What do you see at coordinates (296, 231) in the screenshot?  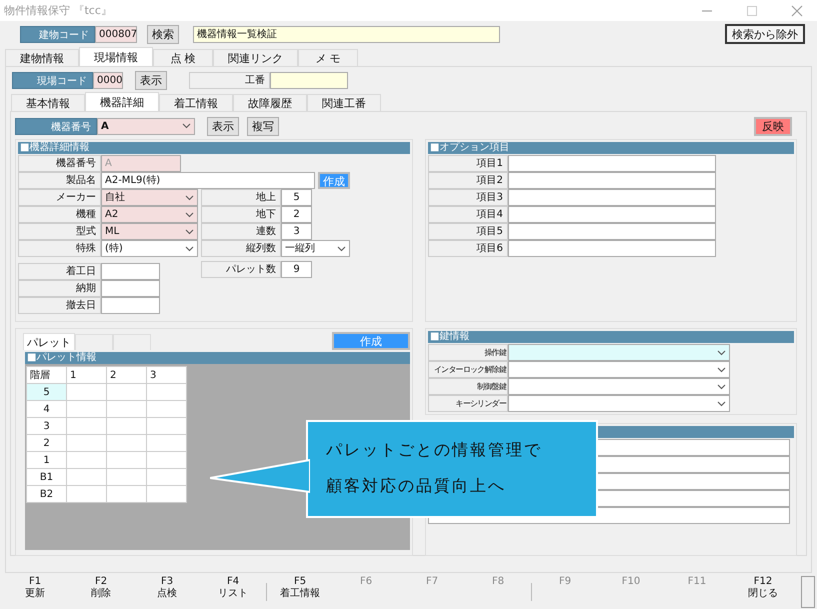 I see `number-field: 3` at bounding box center [296, 231].